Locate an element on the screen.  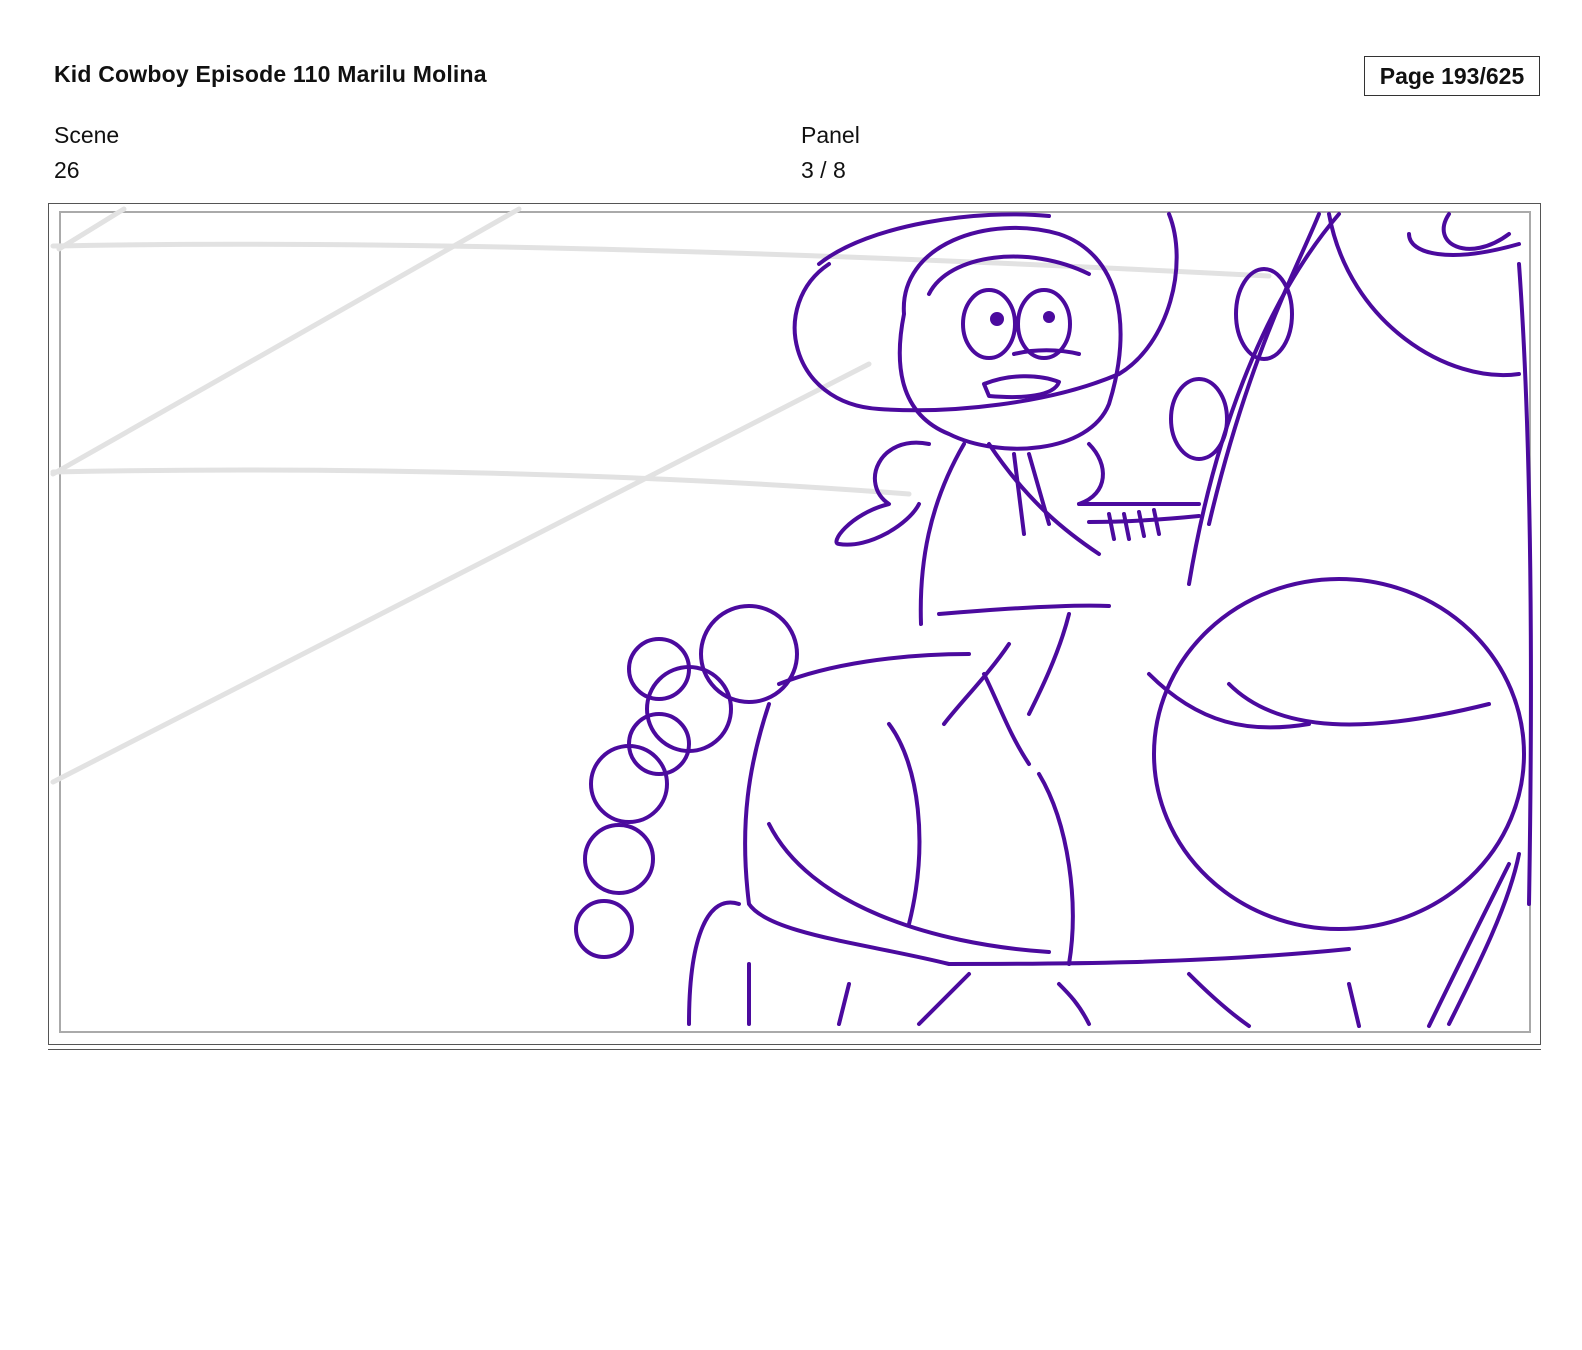
doc-title: Kid Cowboy Episode 110 Marilu Molina is located at coordinates (270, 74).